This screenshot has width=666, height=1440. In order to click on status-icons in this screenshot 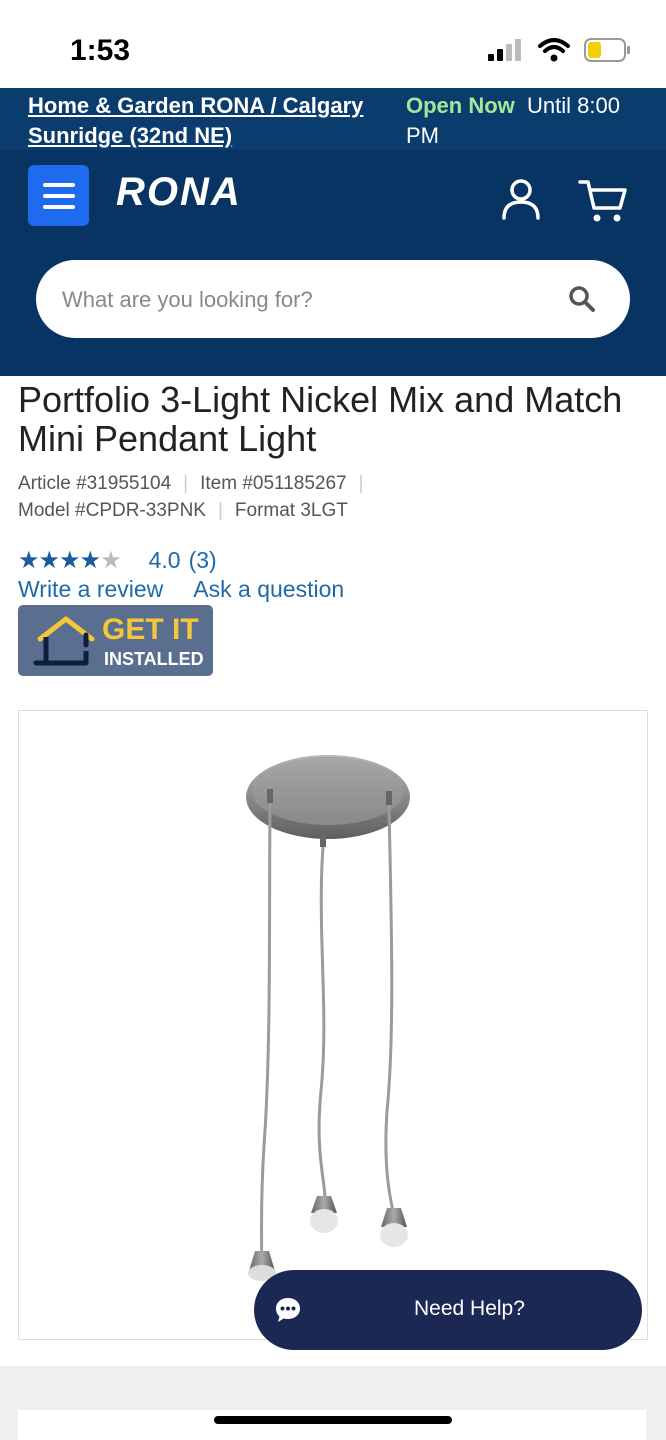, I will do `click(560, 50)`.